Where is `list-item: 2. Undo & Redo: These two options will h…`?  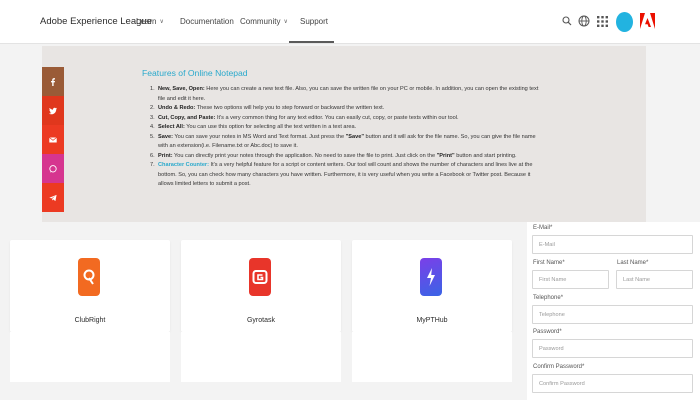 list-item: 2. Undo & Redo: These two options will h… is located at coordinates (348, 109).